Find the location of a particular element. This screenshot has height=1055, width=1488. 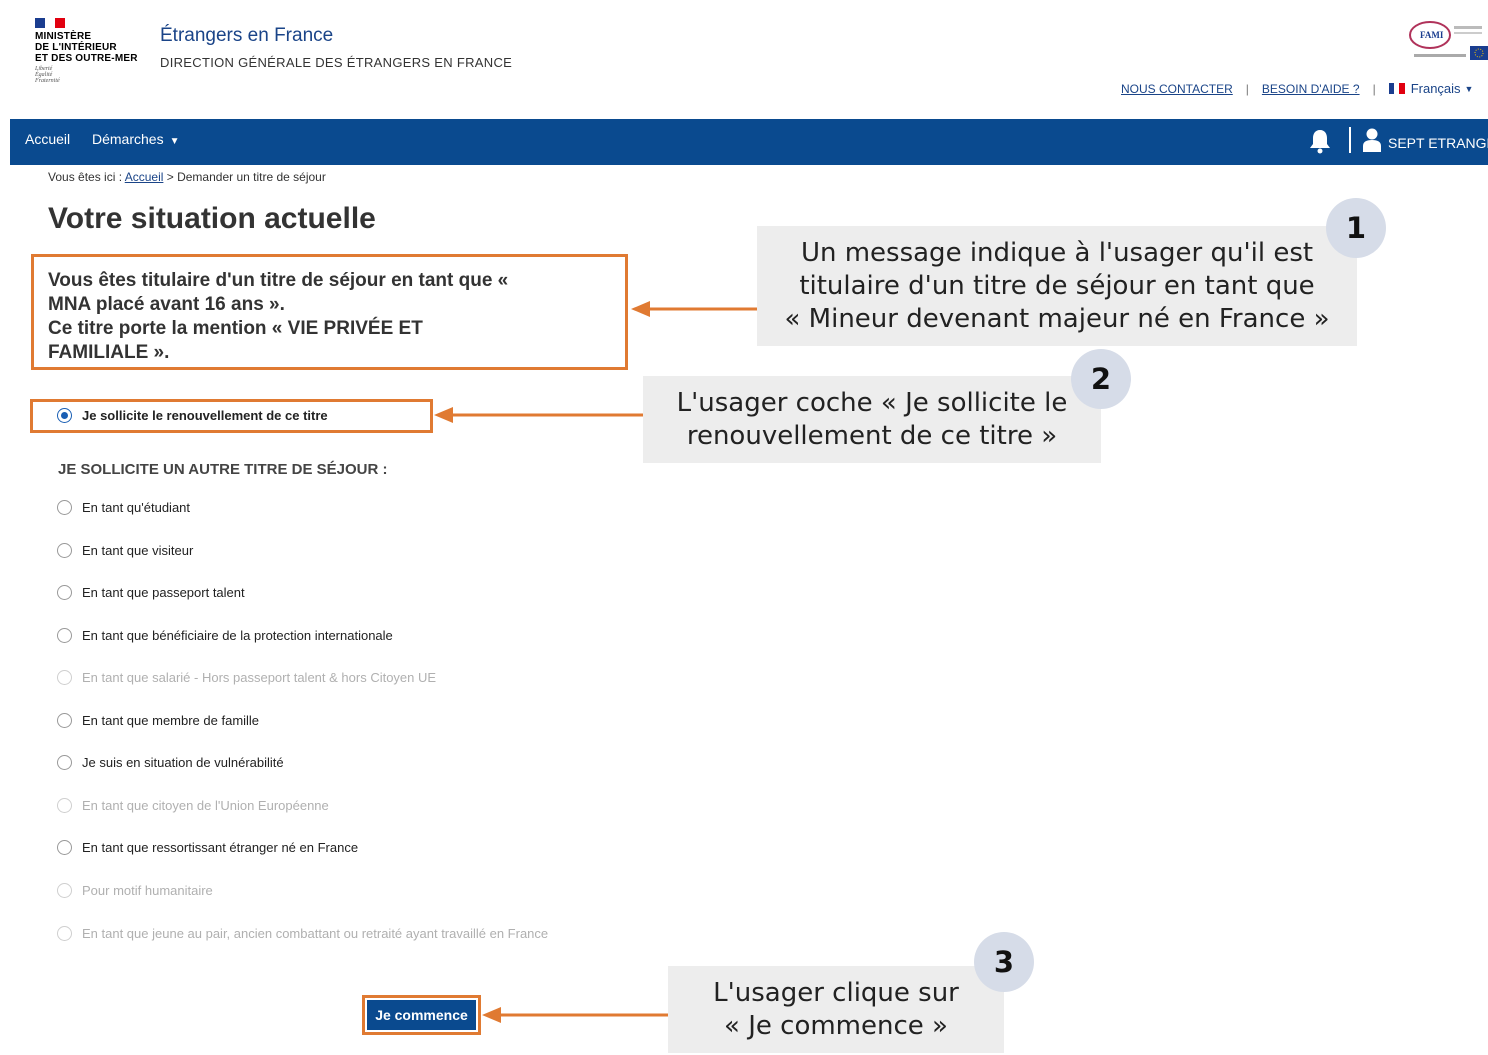

language-label: Français is located at coordinates (1435, 88).